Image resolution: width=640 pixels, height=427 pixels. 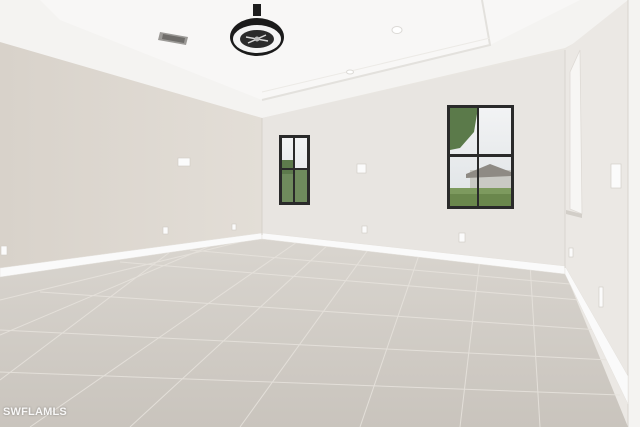 I want to click on window-niche, so click(x=576, y=132).